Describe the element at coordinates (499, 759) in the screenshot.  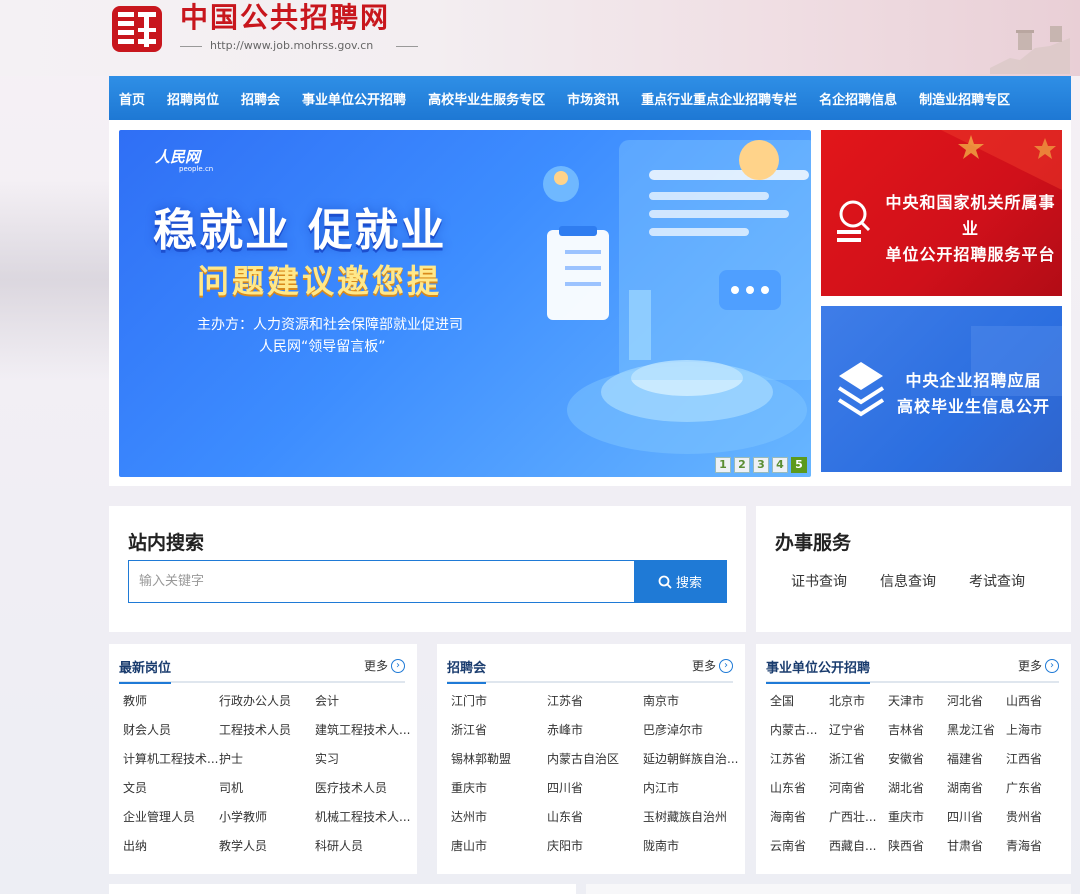
I see `list-item: 锡林郭勒盟` at that location.